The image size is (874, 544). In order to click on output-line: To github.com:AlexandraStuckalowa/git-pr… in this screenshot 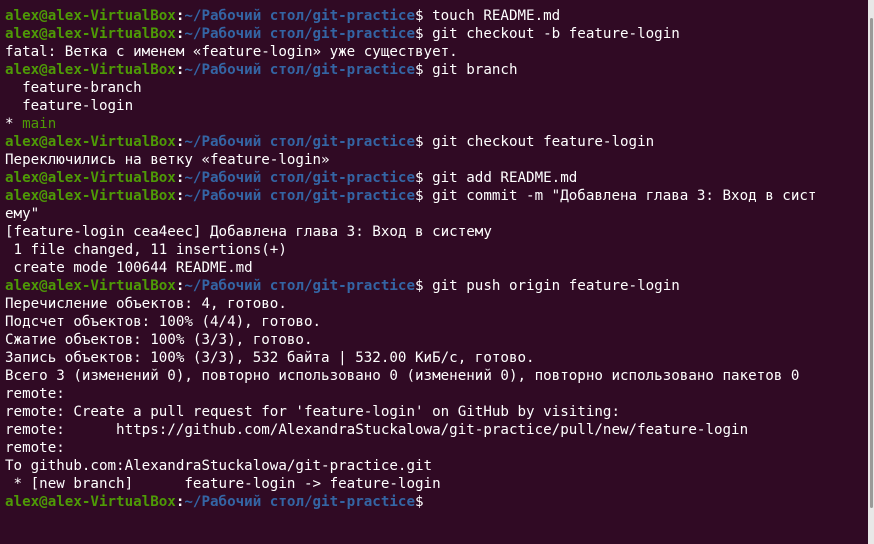, I will do `click(219, 466)`.